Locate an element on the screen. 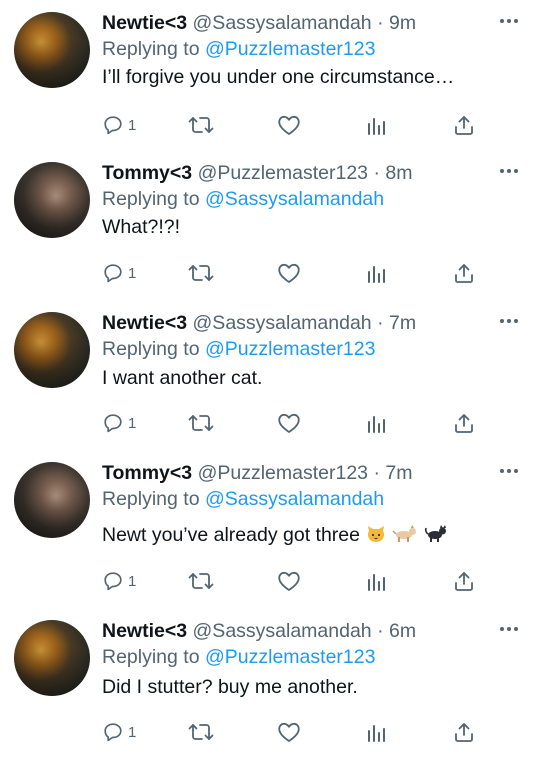 Image resolution: width=540 pixels, height=761 pixels. timestamp: · 8m is located at coordinates (392, 173).